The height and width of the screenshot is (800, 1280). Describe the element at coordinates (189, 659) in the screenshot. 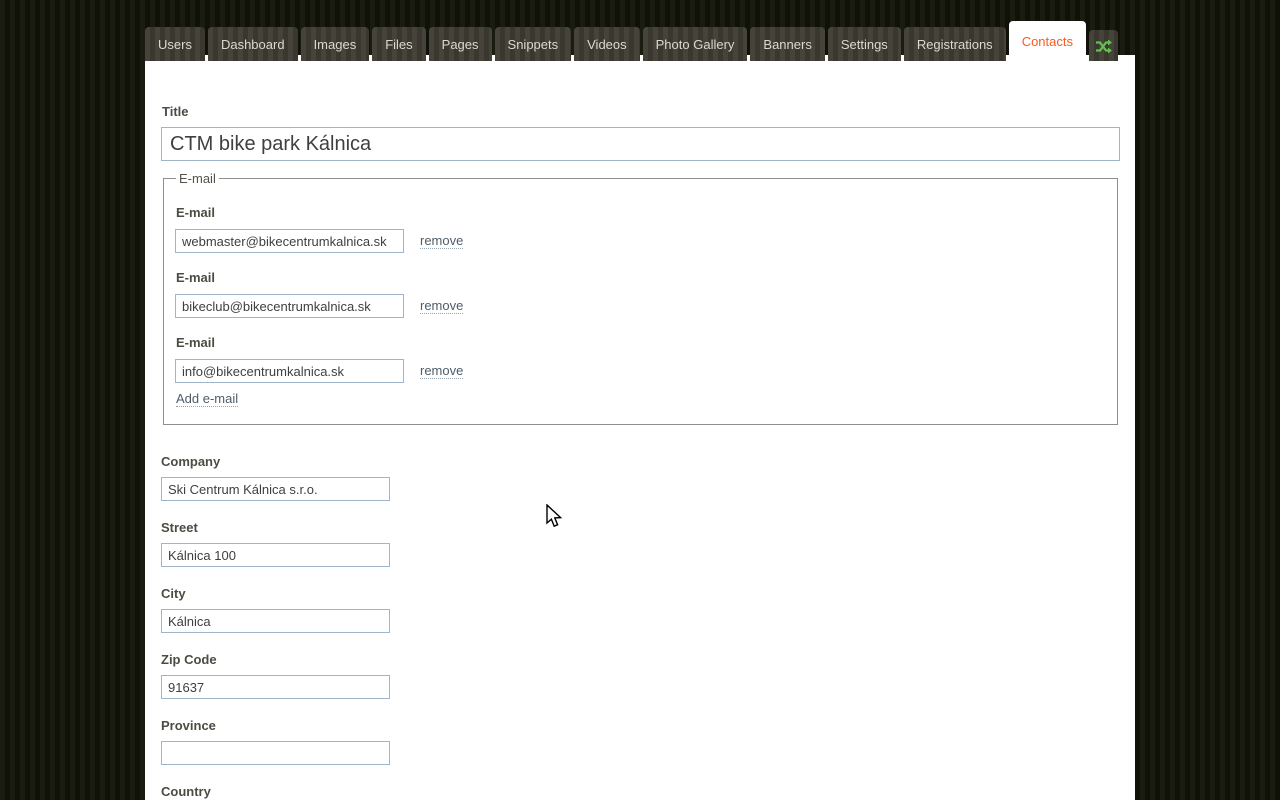

I see `zip-code-label: Zip Code` at that location.